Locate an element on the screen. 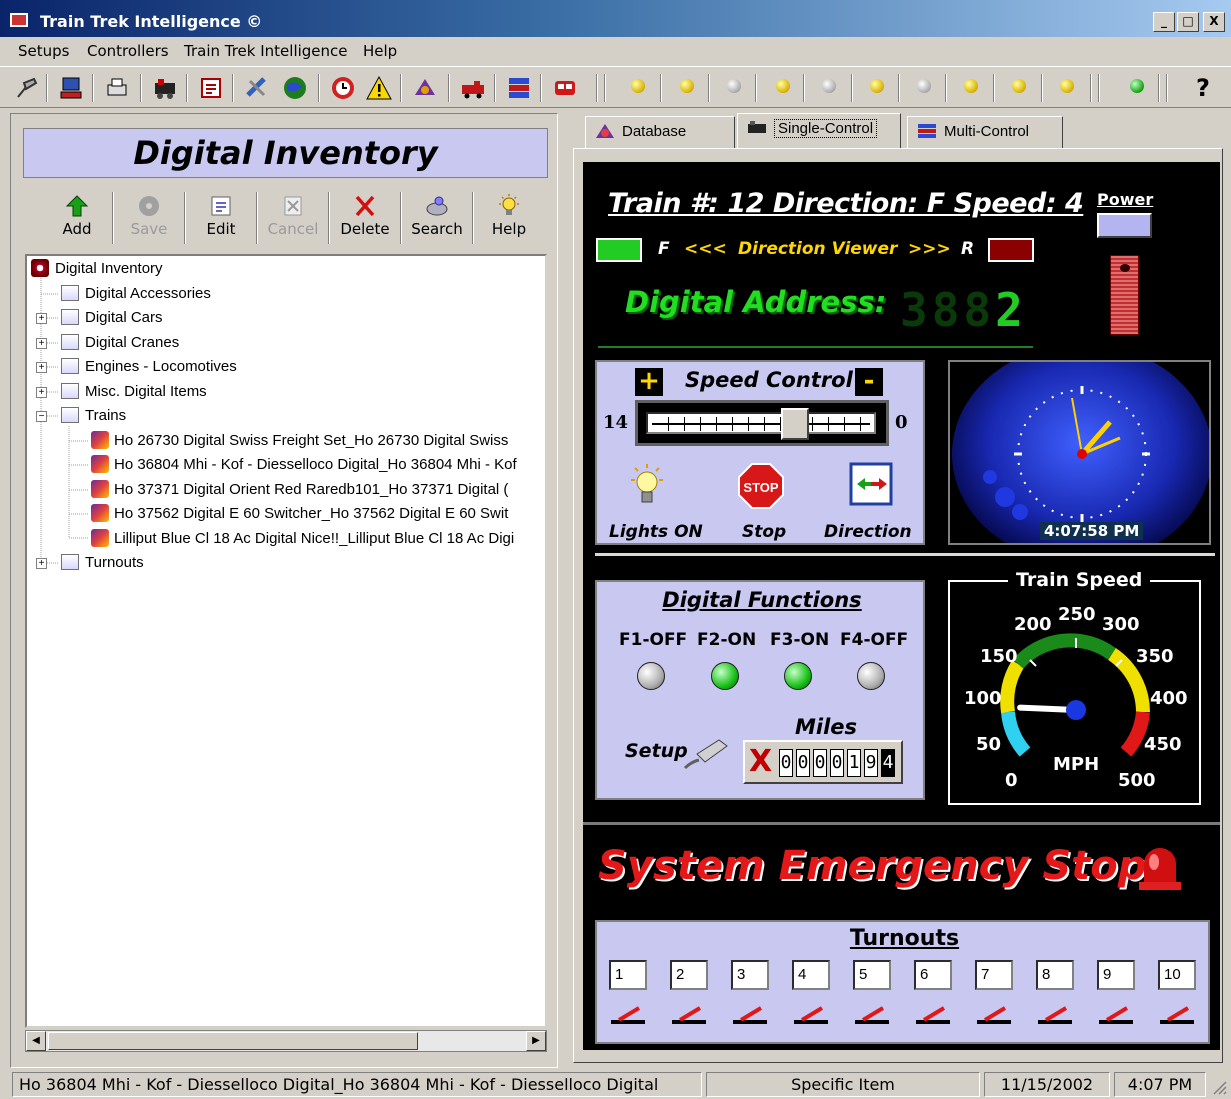  turnout-3-field: 3 is located at coordinates (750, 975).